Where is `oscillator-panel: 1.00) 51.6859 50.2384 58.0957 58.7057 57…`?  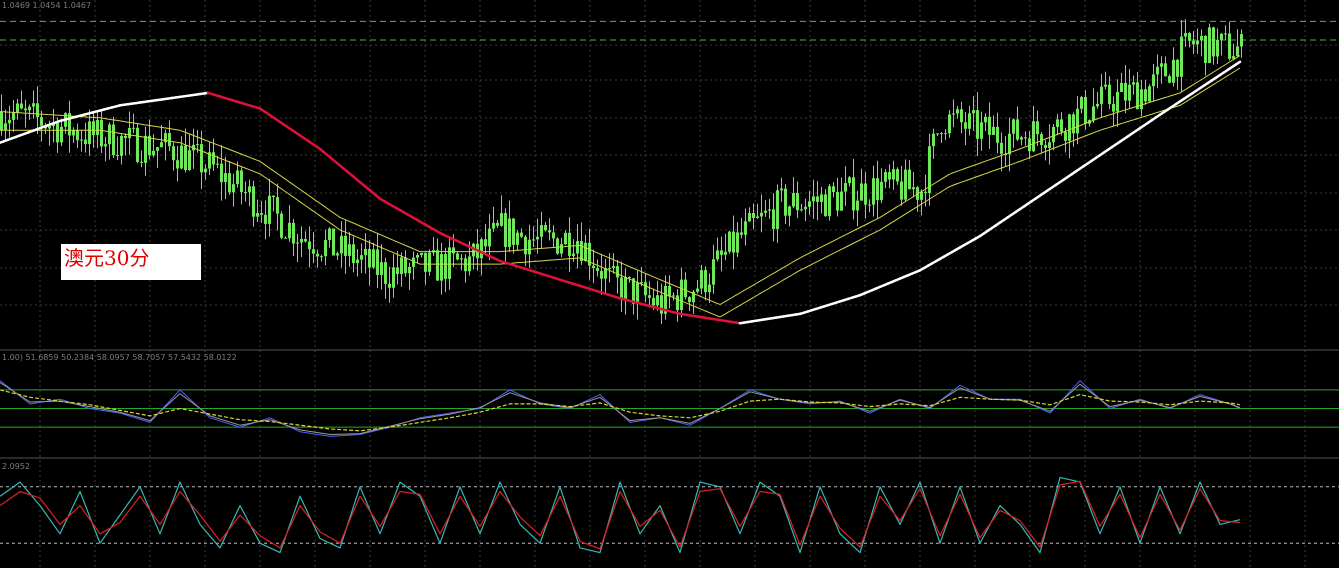
oscillator-panel: 1.00) 51.6859 50.2384 58.0957 58.7057 57… is located at coordinates (669, 395).